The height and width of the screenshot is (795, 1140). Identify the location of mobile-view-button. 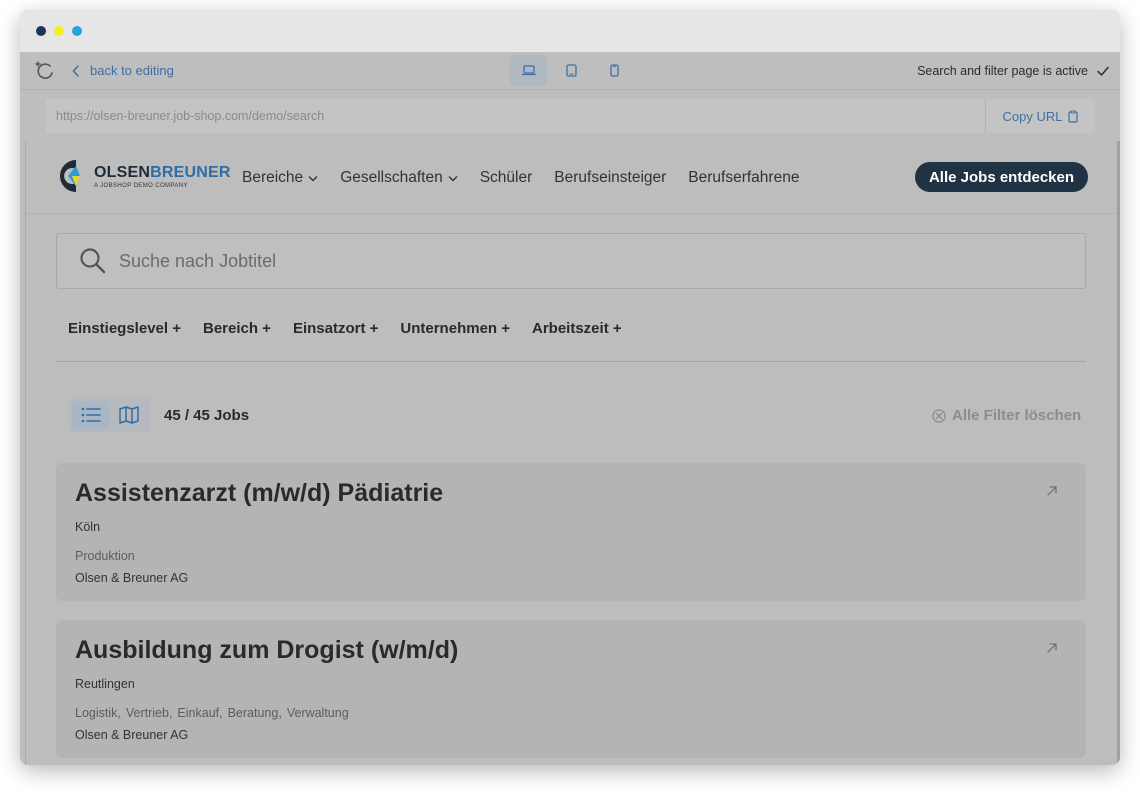
(614, 70).